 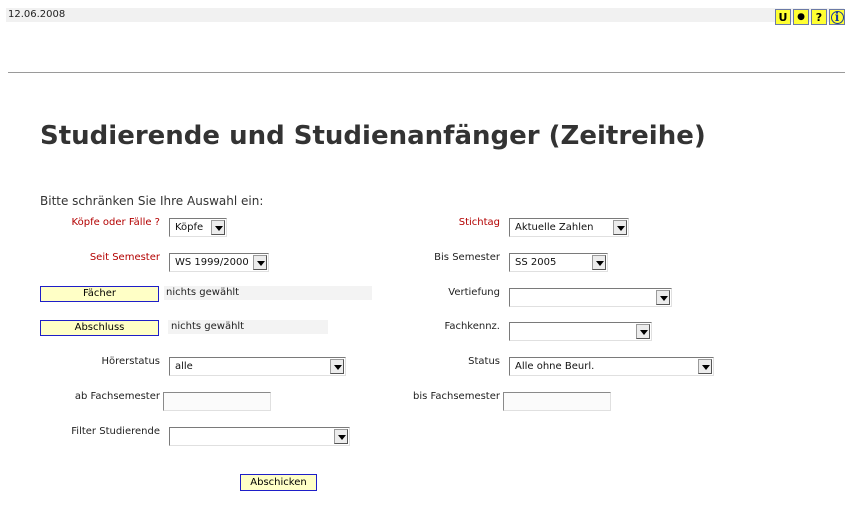 I want to click on abschluss-button: Abschluss, so click(x=99, y=328).